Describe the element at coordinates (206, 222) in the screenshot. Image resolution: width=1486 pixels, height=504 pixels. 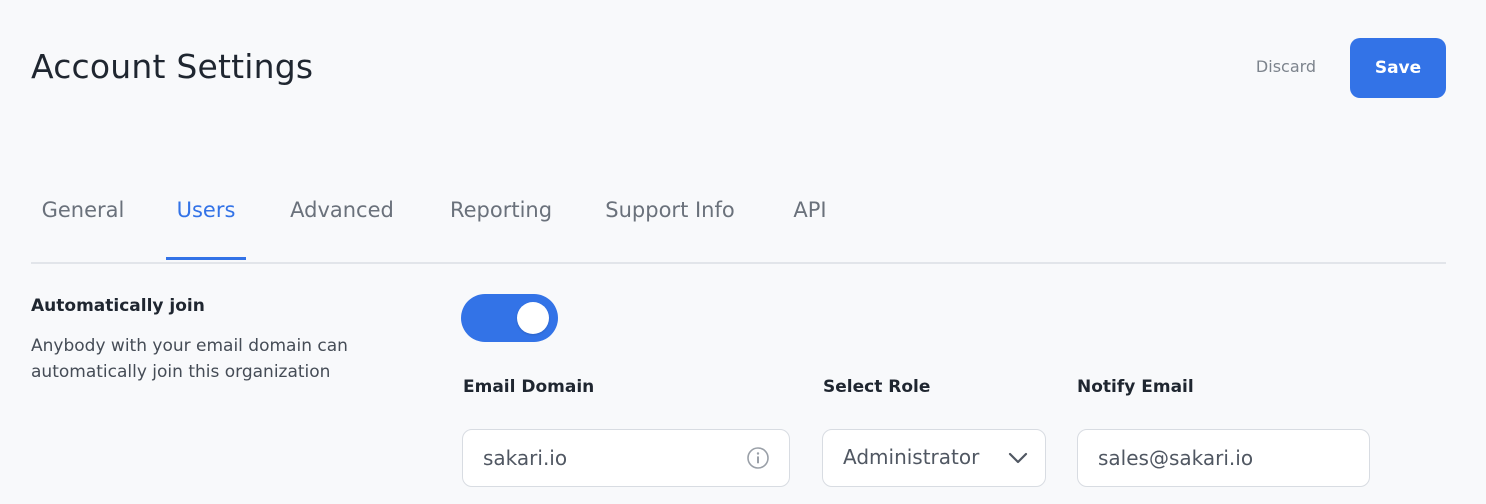
I see `tab-users: Users` at that location.